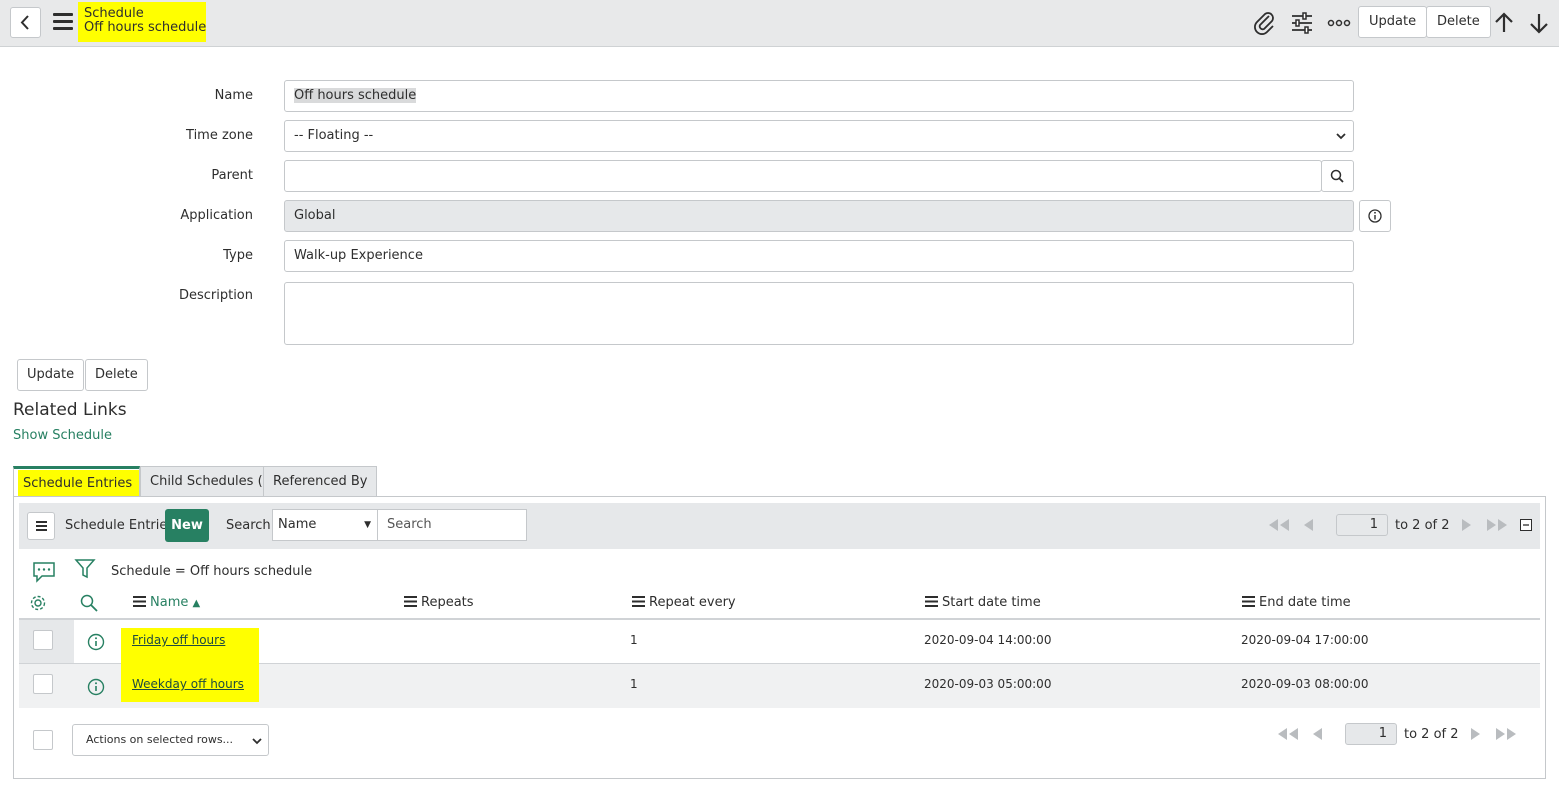  I want to click on update-button-header: Update, so click(1393, 22).